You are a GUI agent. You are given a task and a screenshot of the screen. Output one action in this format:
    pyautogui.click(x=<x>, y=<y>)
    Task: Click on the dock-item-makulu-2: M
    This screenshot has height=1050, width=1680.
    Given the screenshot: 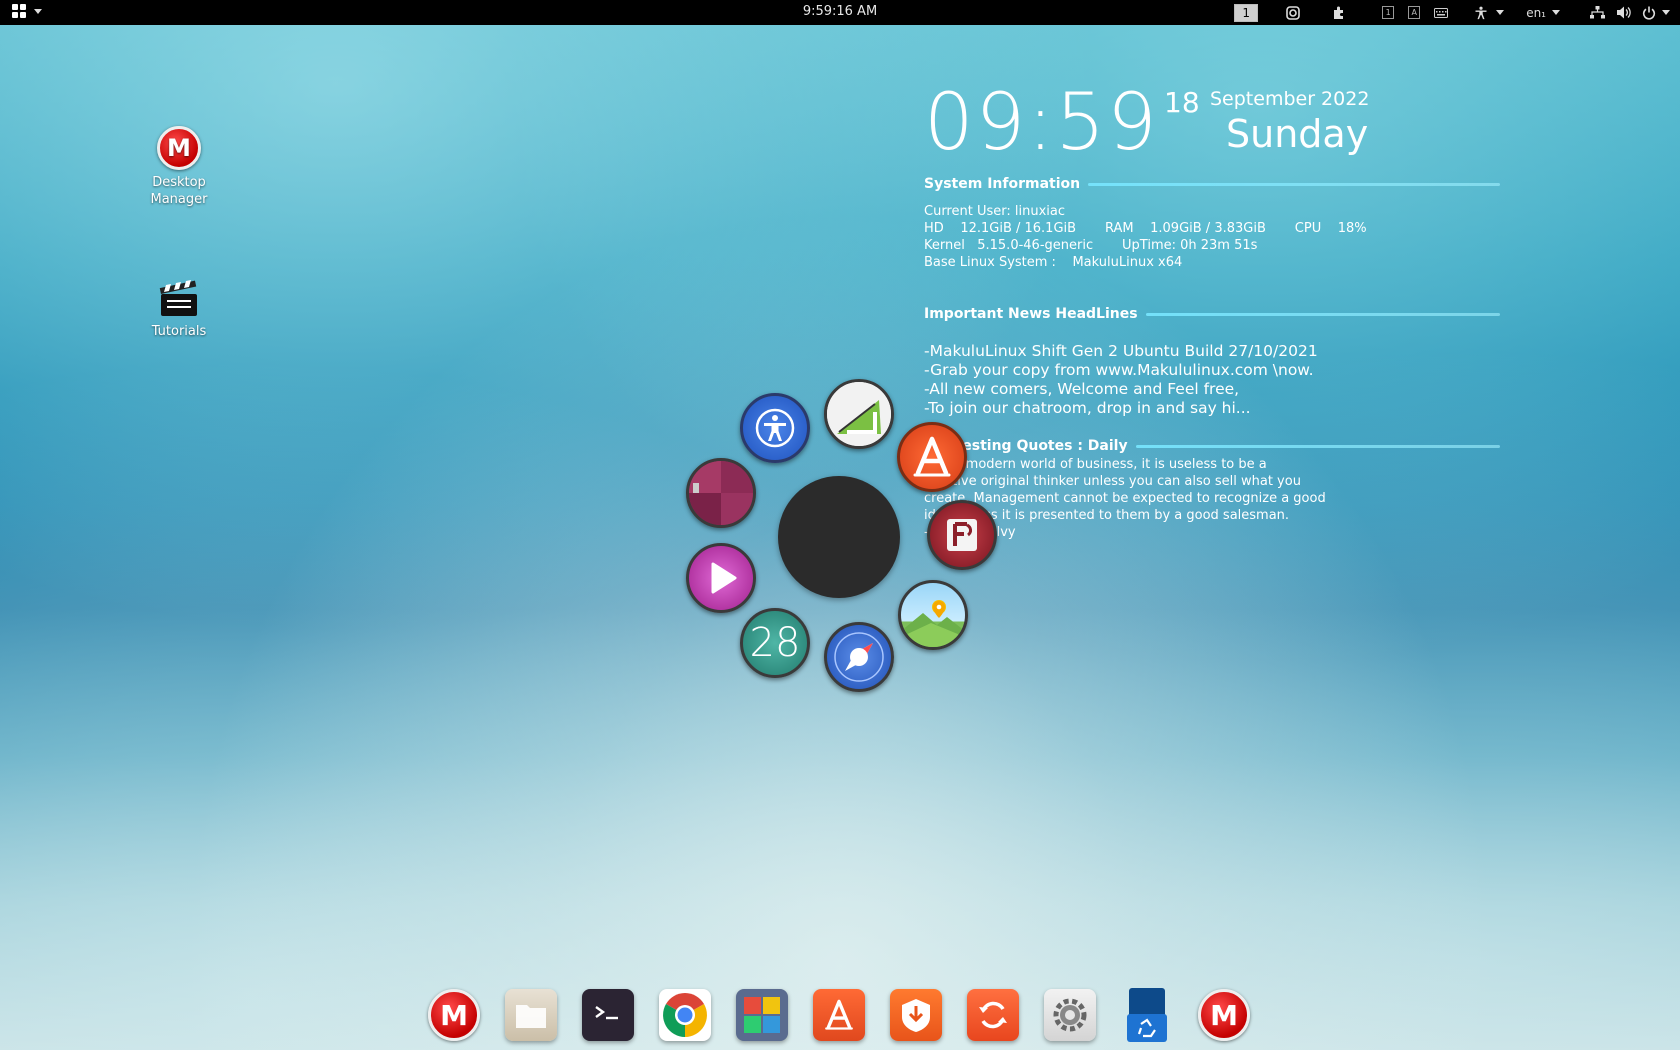 What is the action you would take?
    pyautogui.click(x=1224, y=1015)
    